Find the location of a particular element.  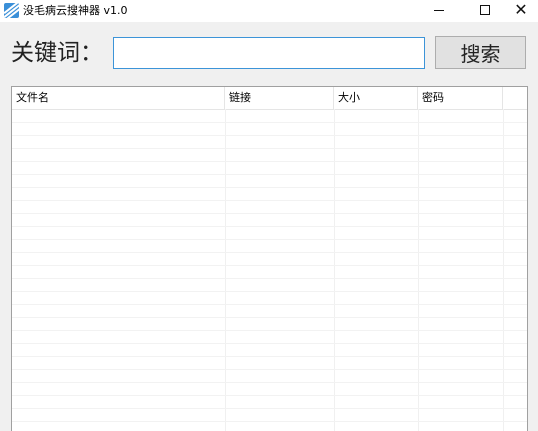

column-header-password: 密码 is located at coordinates (460, 98).